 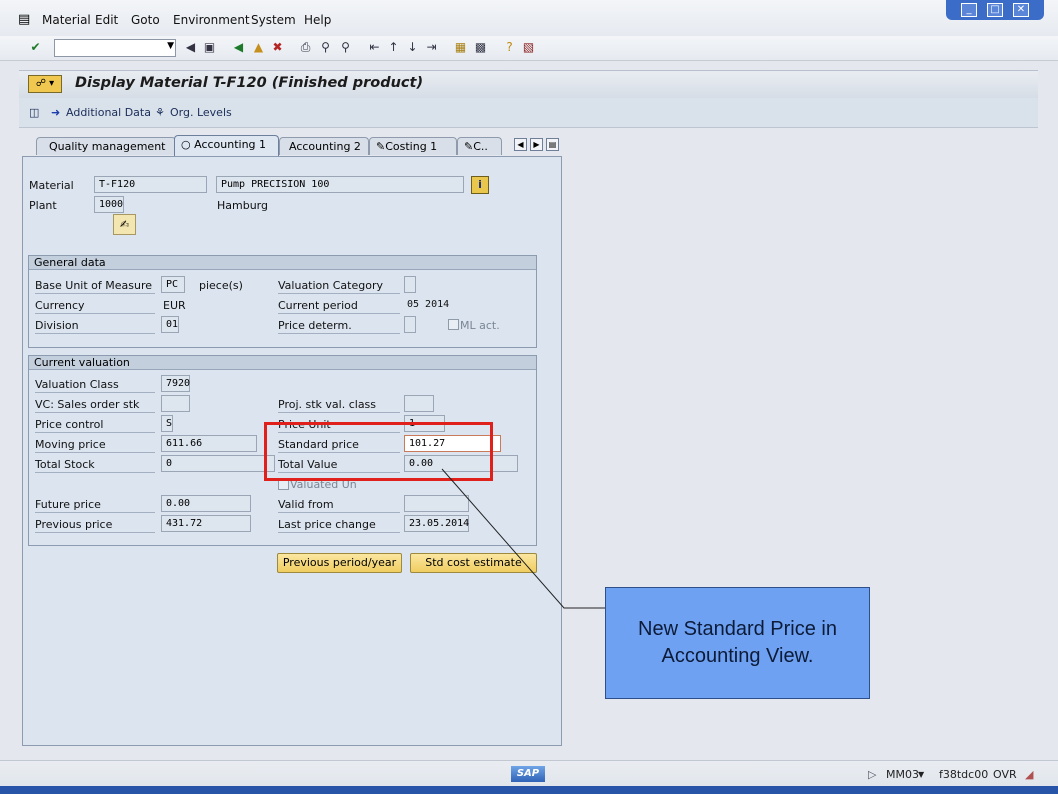 What do you see at coordinates (737, 656) in the screenshot?
I see `callout-line-2: Accounting View.` at bounding box center [737, 656].